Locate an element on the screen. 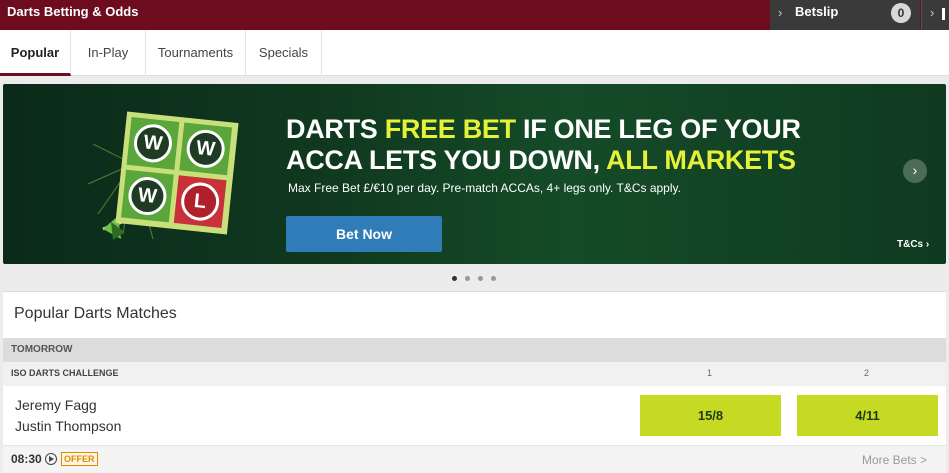 Image resolution: width=949 pixels, height=473 pixels. betslip-button: › Betslip 0 is located at coordinates (845, 15).